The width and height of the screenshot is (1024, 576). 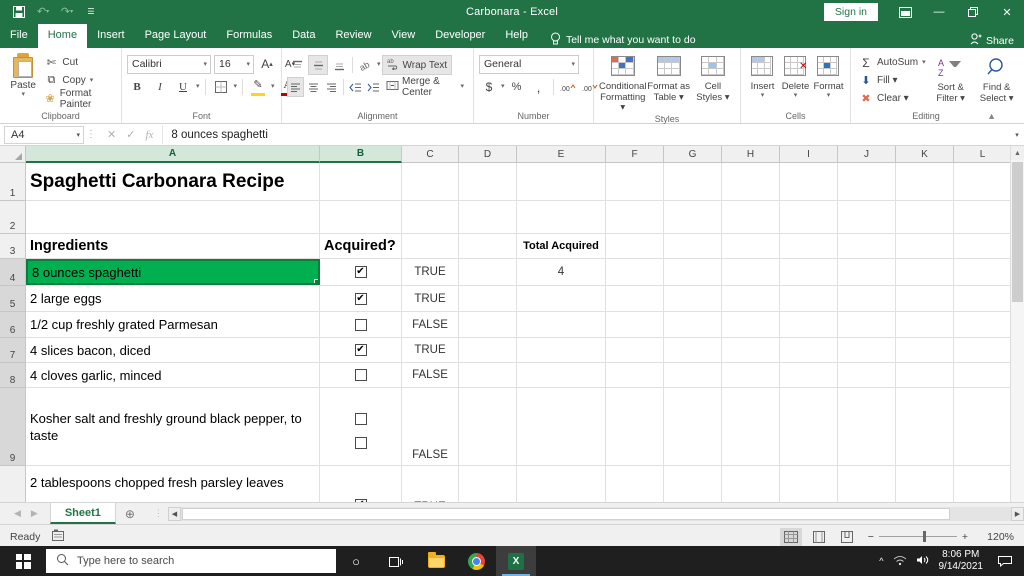 What do you see at coordinates (1007, 12) in the screenshot?
I see `close-button: ✕` at bounding box center [1007, 12].